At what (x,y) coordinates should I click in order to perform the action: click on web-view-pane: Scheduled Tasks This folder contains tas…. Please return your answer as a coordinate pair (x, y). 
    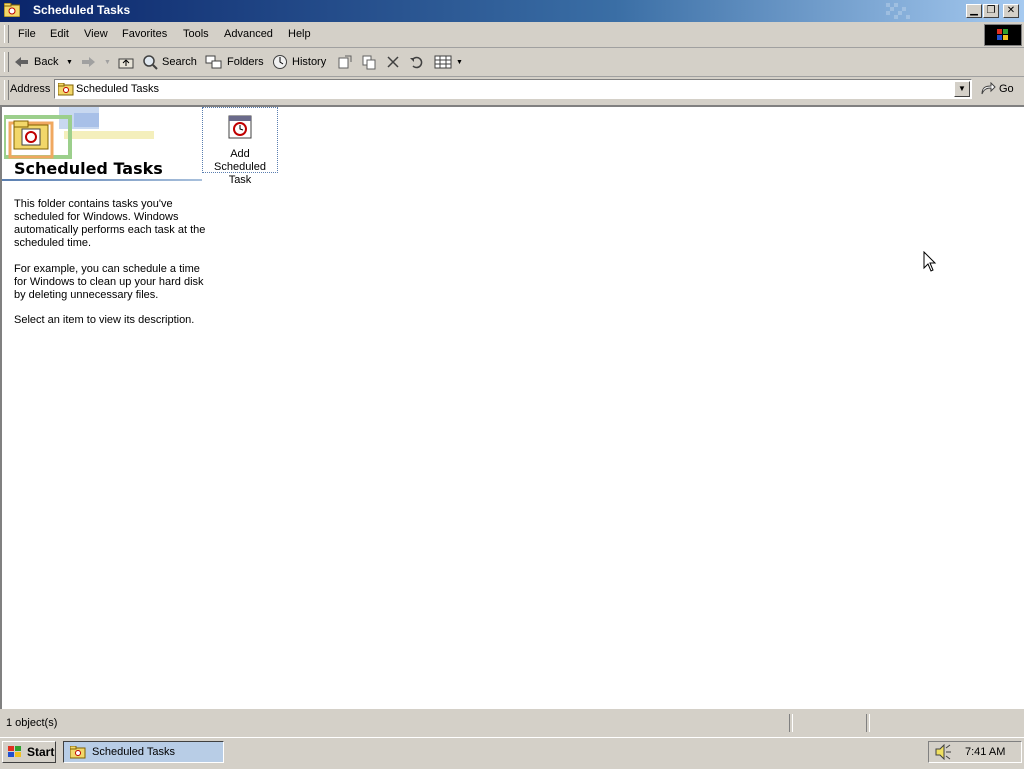
    Looking at the image, I should click on (104, 257).